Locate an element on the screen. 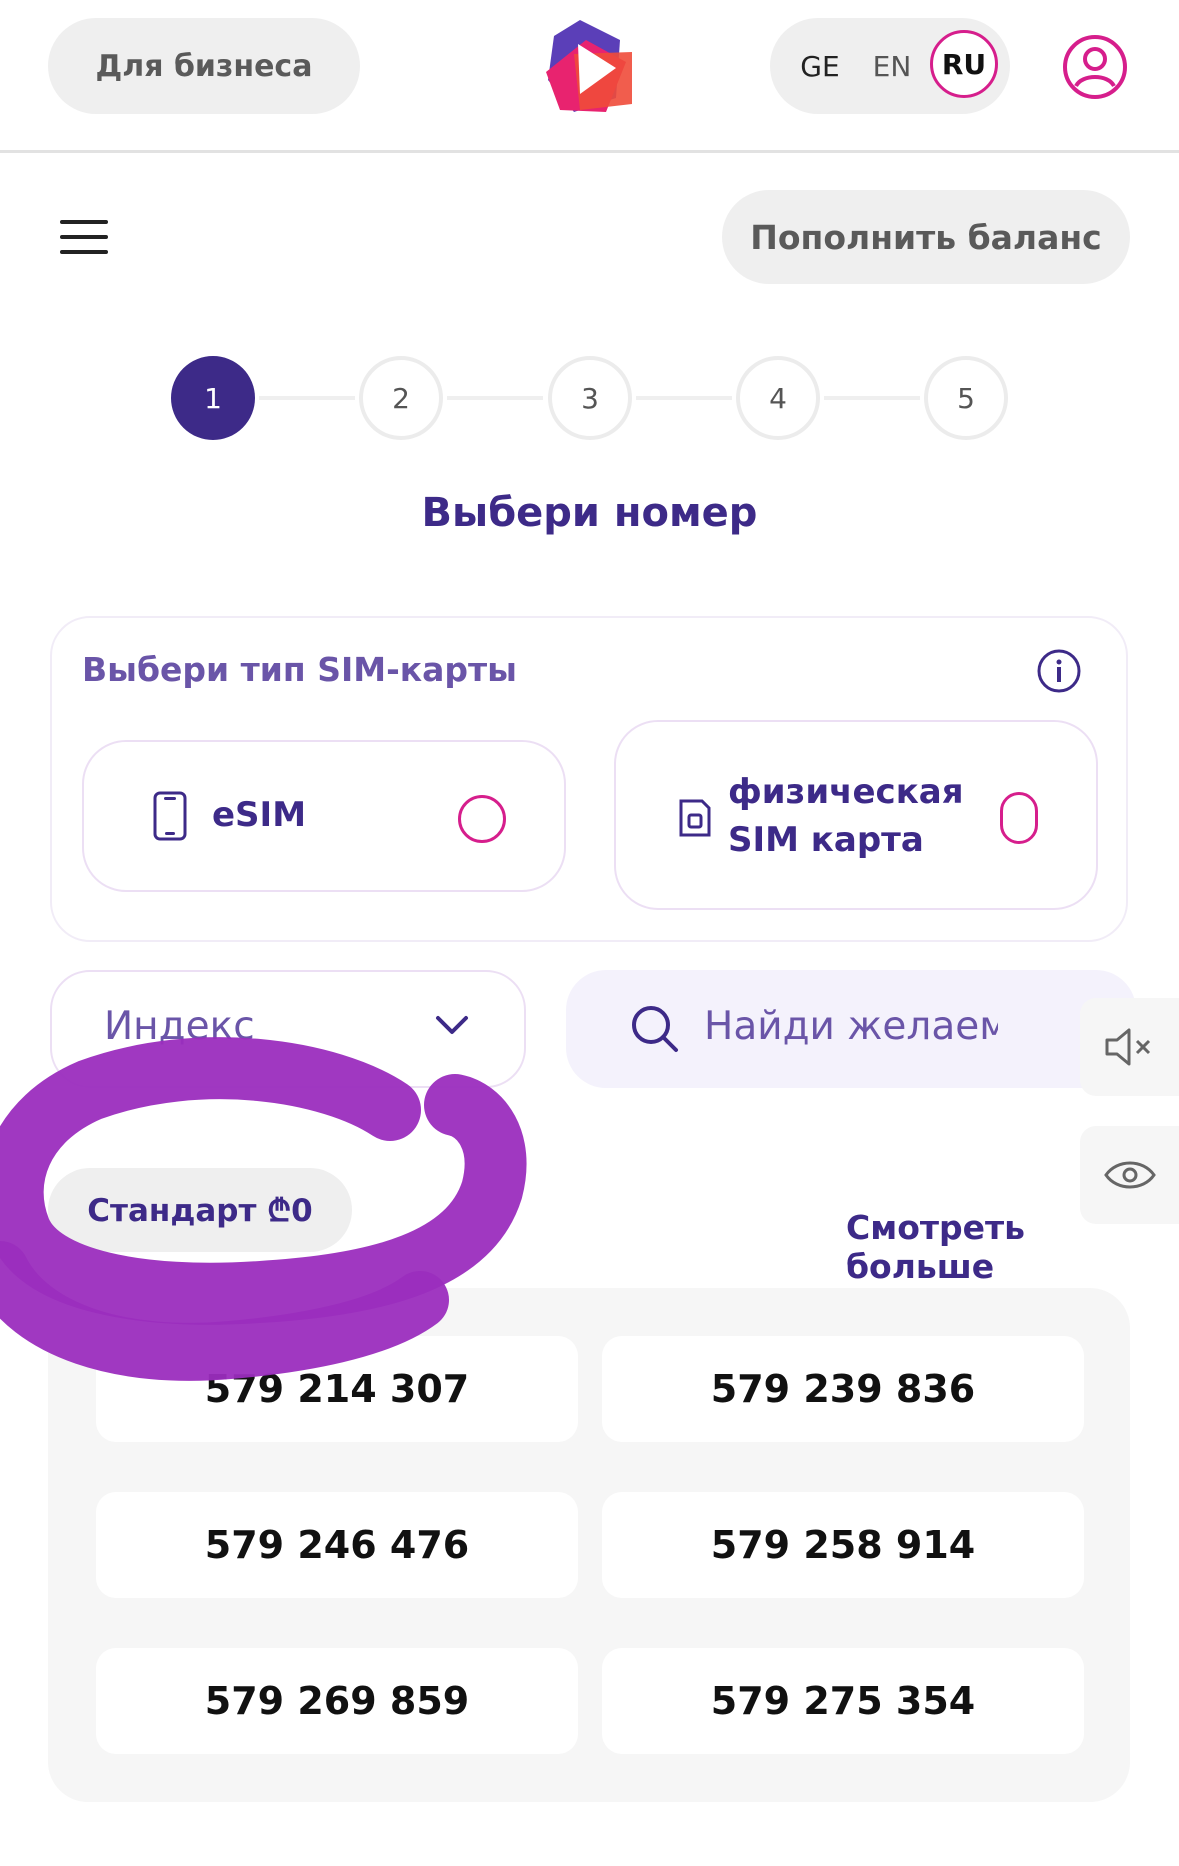 This screenshot has height=1866, width=1179. phone-number-option: 579 258 914 is located at coordinates (843, 1545).